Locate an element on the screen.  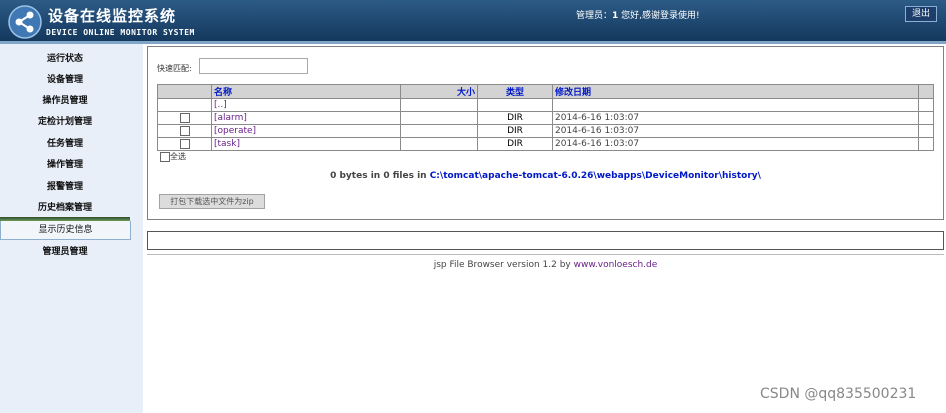
dir-link: [task] is located at coordinates (306, 144).